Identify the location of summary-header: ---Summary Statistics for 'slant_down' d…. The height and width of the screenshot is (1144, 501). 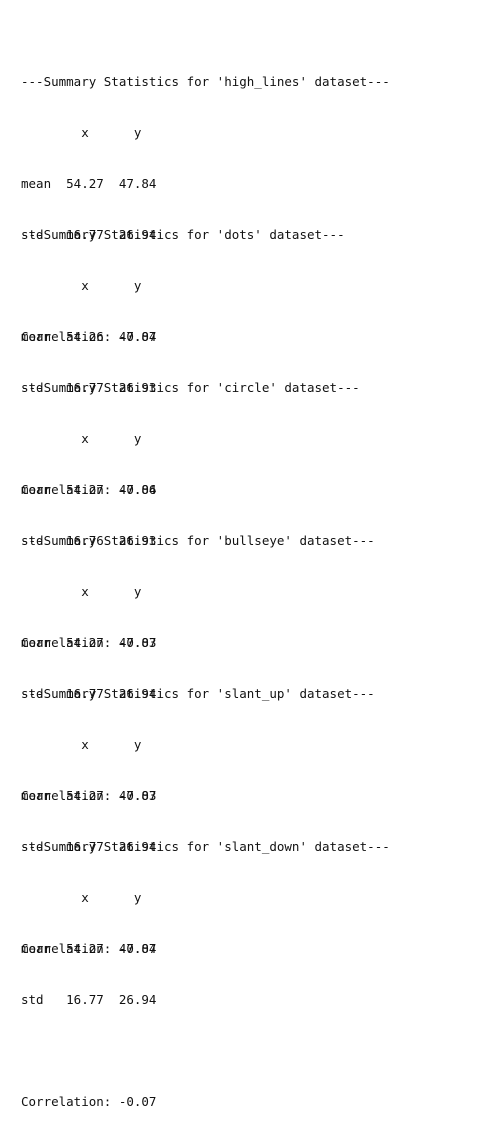
(205, 846).